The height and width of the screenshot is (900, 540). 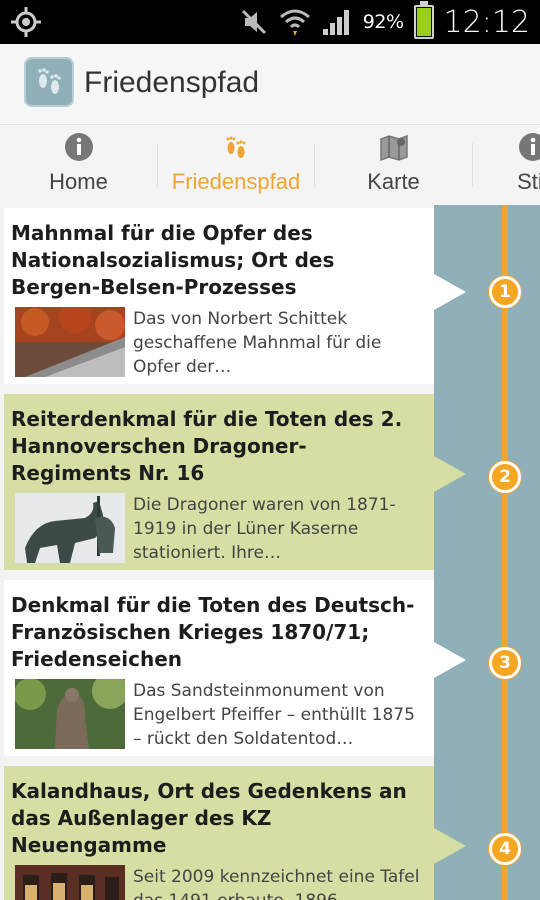 I want to click on tab-label: Karte, so click(x=393, y=181).